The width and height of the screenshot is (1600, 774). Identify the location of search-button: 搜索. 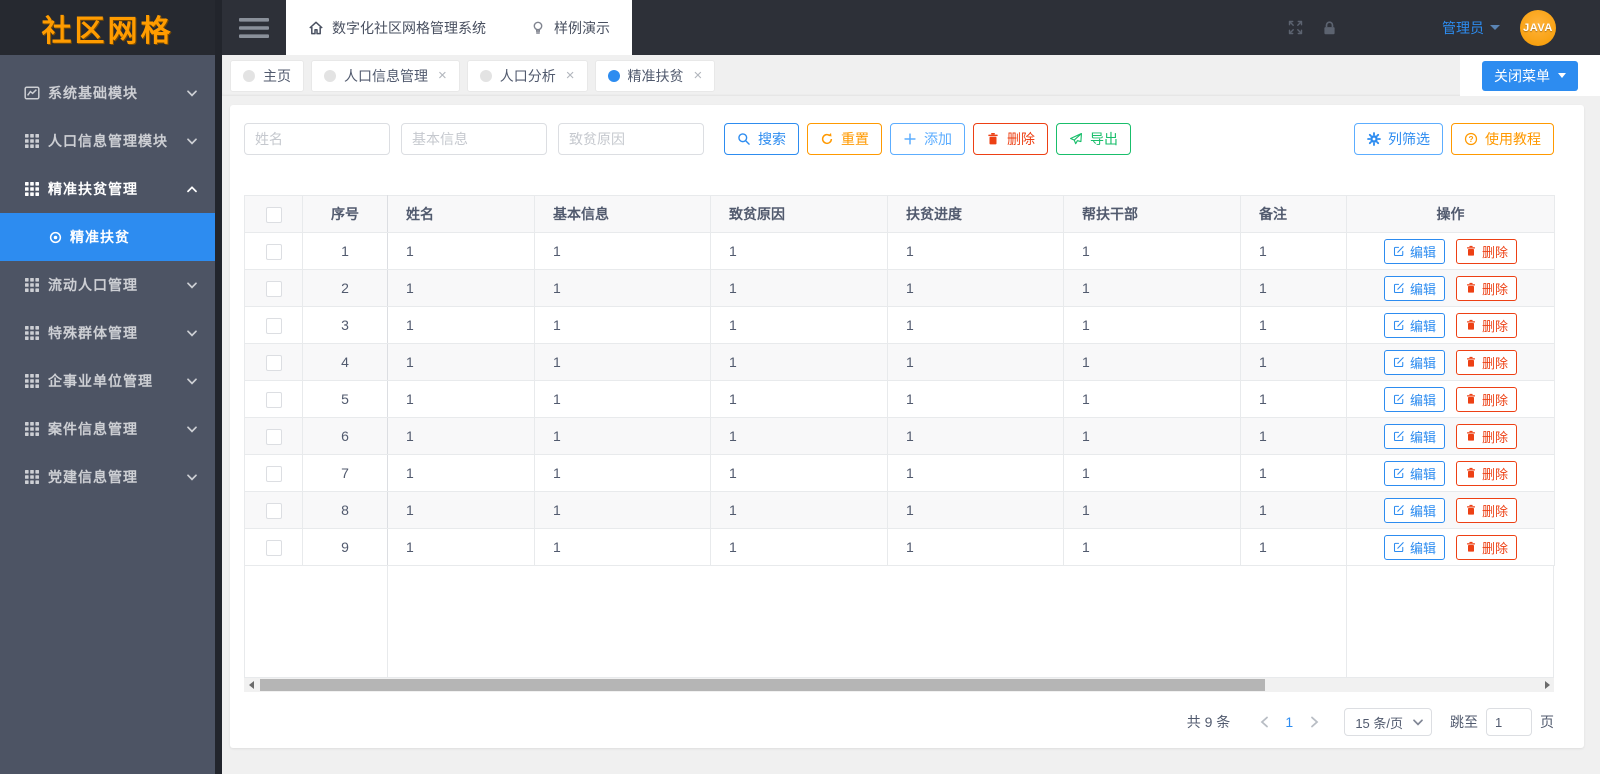
(761, 139).